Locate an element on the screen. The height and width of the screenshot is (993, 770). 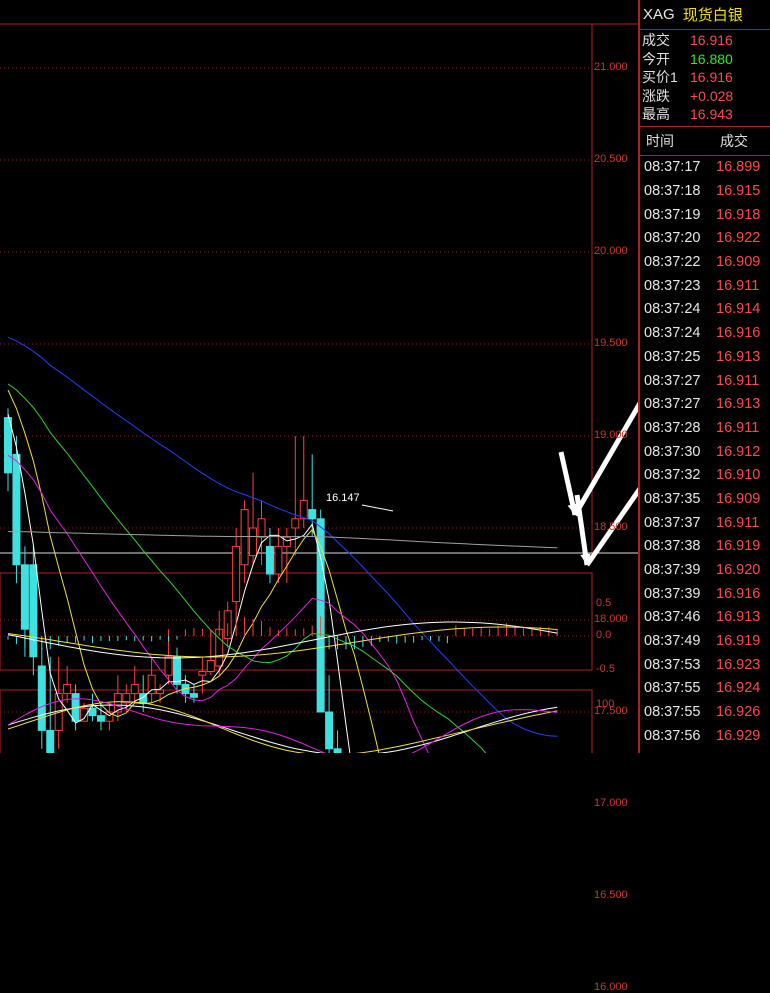
tick-row: 08:37:28 16.911 is located at coordinates (705, 428).